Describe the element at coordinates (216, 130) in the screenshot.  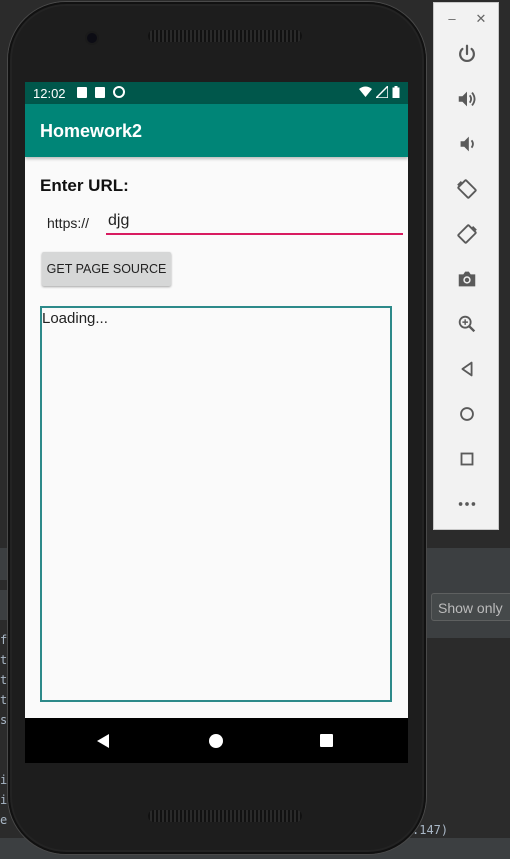
I see `app-toolbar: Homework2` at that location.